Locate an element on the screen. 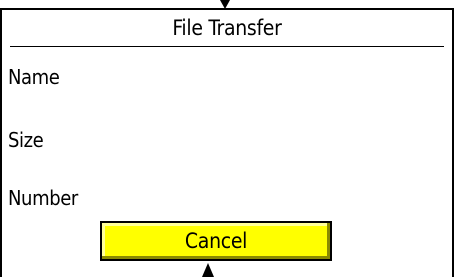 Image resolution: width=458 pixels, height=277 pixels. dialog-title: File Transfer is located at coordinates (227, 28).